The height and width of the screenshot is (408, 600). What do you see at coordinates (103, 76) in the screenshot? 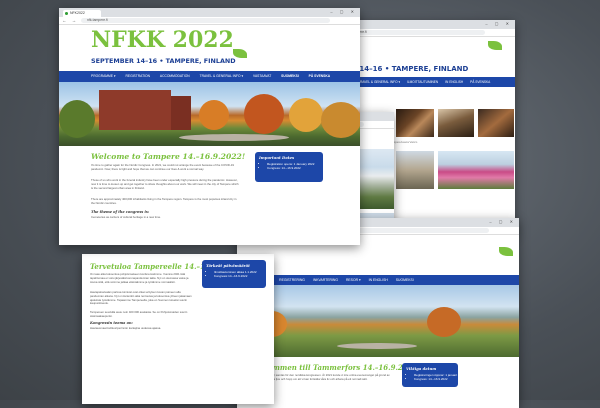
I see `nav-programme: PROGRAMME ▾` at bounding box center [103, 76].